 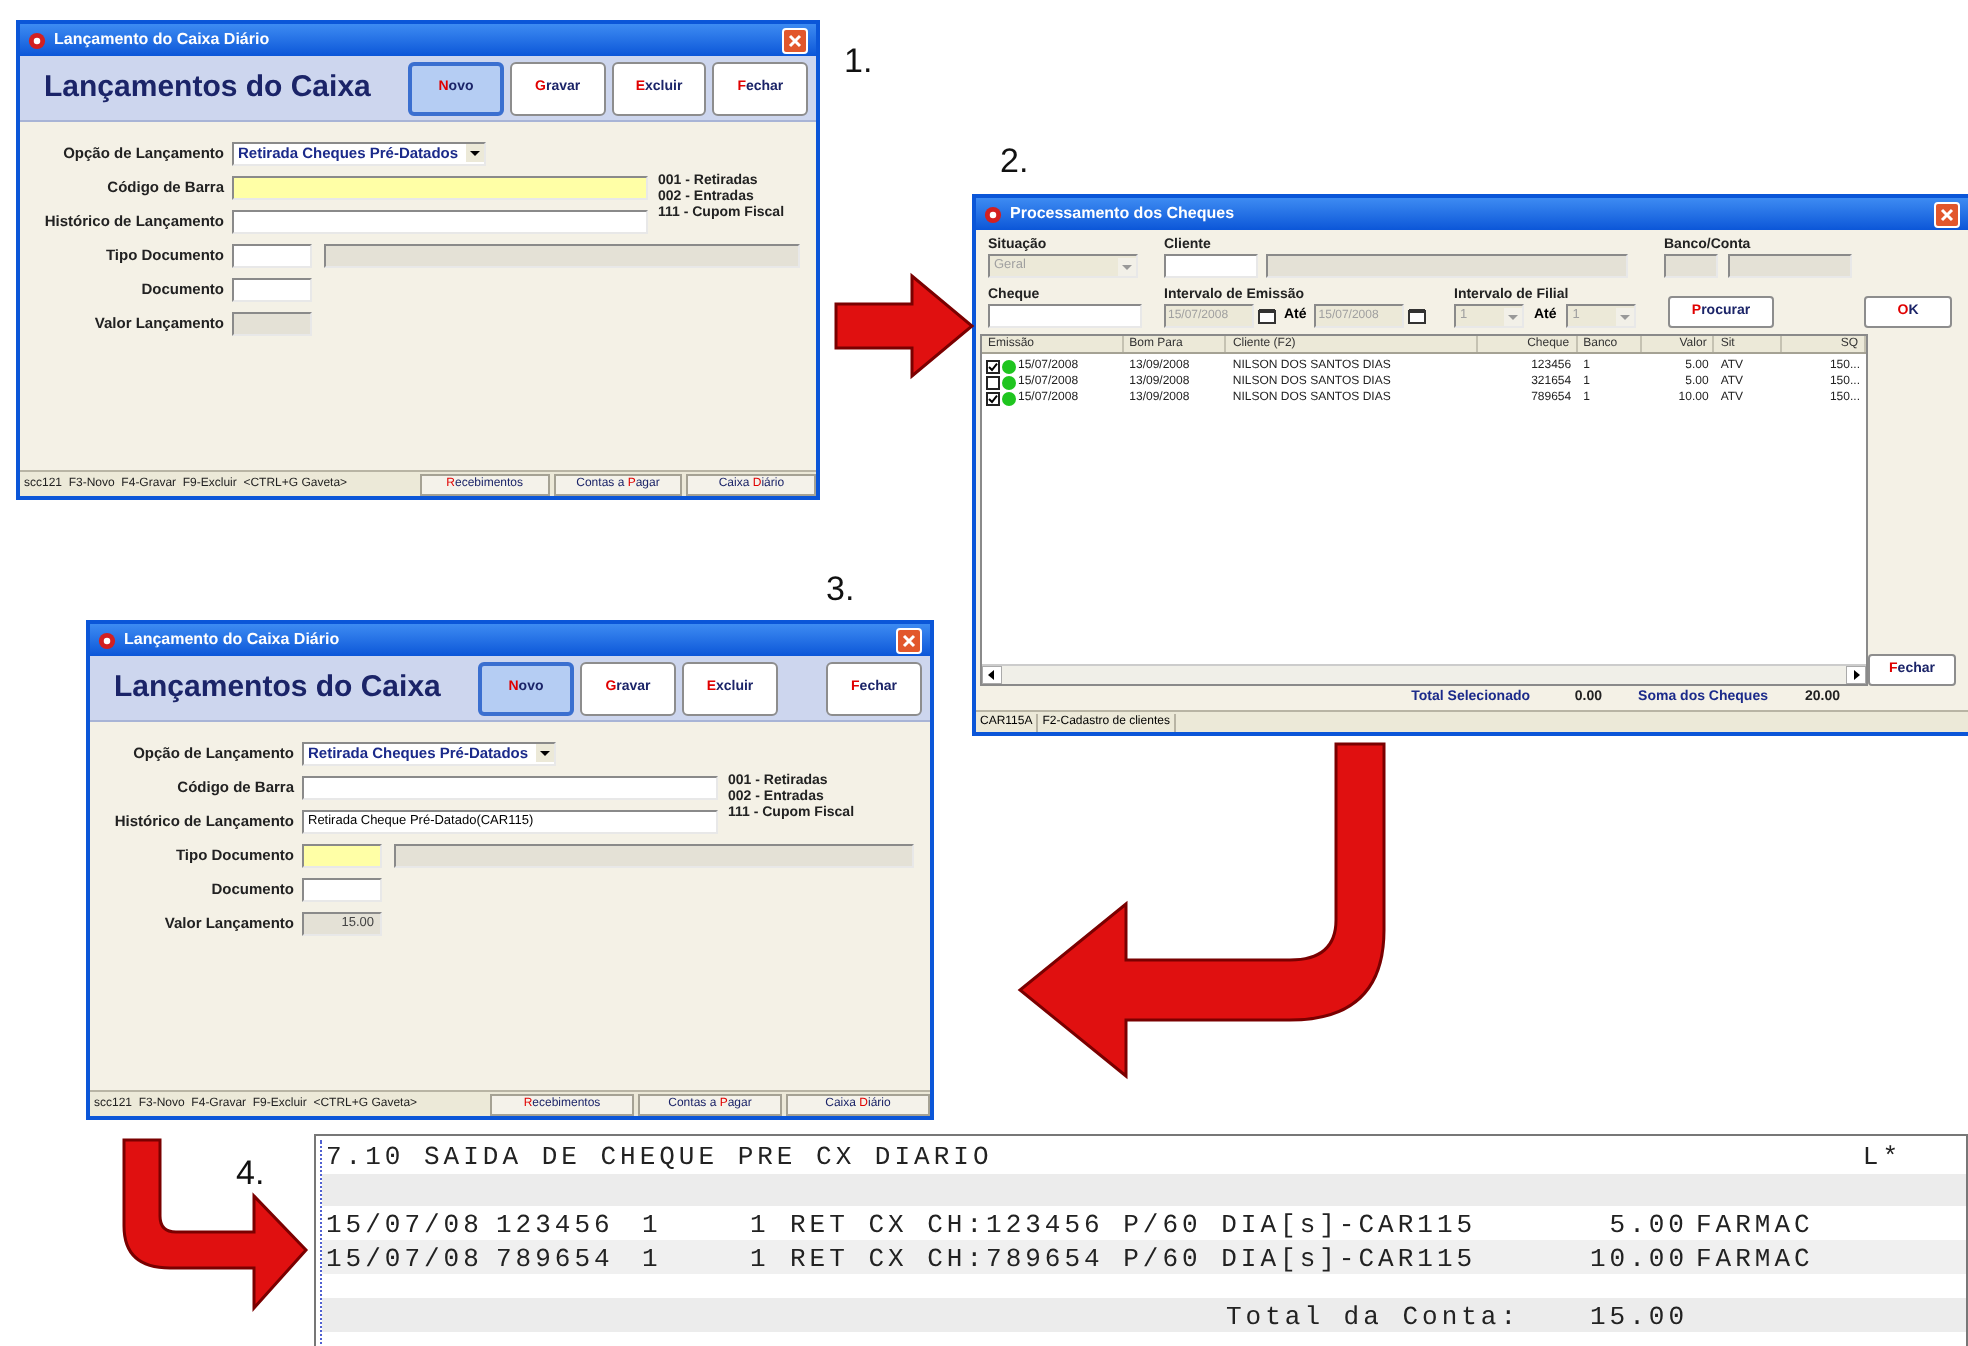 What do you see at coordinates (840, 590) in the screenshot?
I see `step-number: 3.` at bounding box center [840, 590].